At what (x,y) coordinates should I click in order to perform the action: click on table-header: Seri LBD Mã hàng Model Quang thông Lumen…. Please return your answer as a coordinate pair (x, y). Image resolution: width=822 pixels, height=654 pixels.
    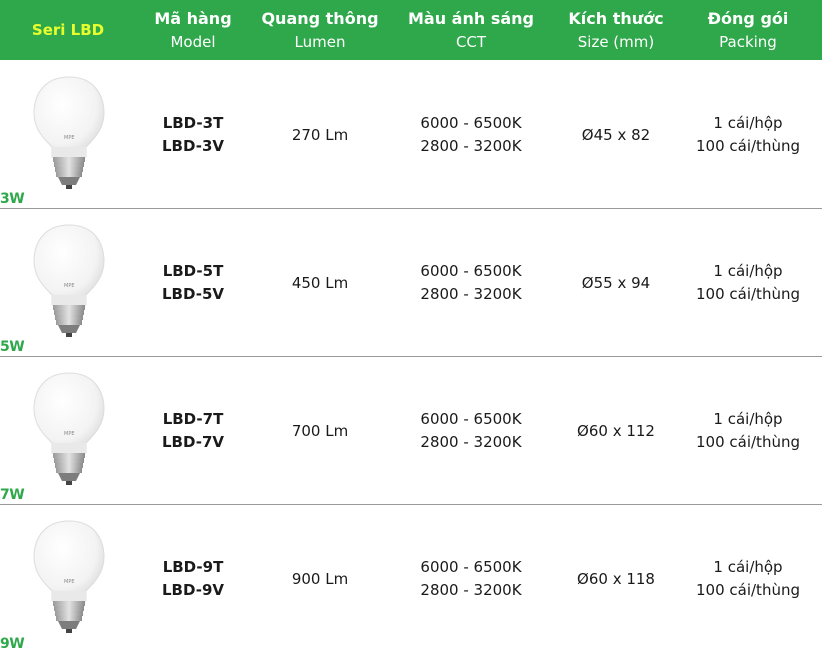
    Looking at the image, I should click on (411, 30).